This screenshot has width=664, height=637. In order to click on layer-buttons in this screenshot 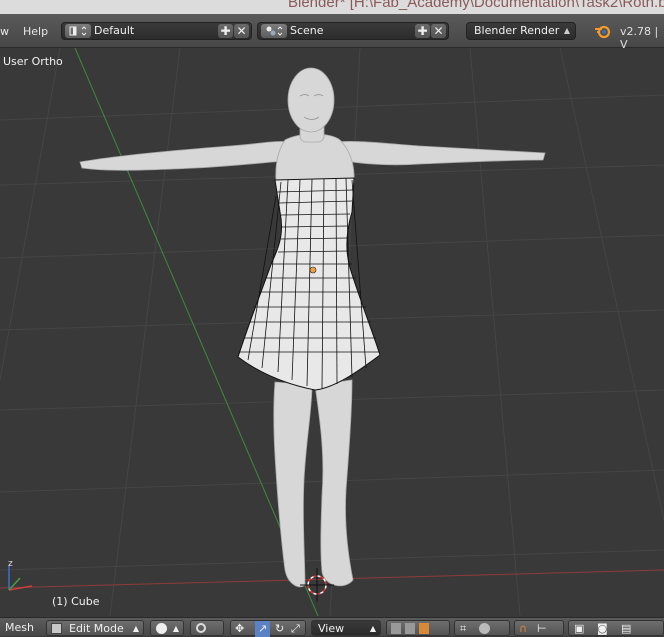, I will do `click(418, 628)`.